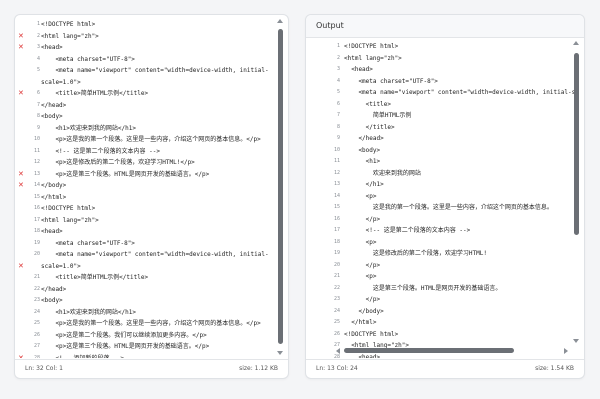  Describe the element at coordinates (445, 312) in the screenshot. I see `code-line: 24 </body>` at that location.